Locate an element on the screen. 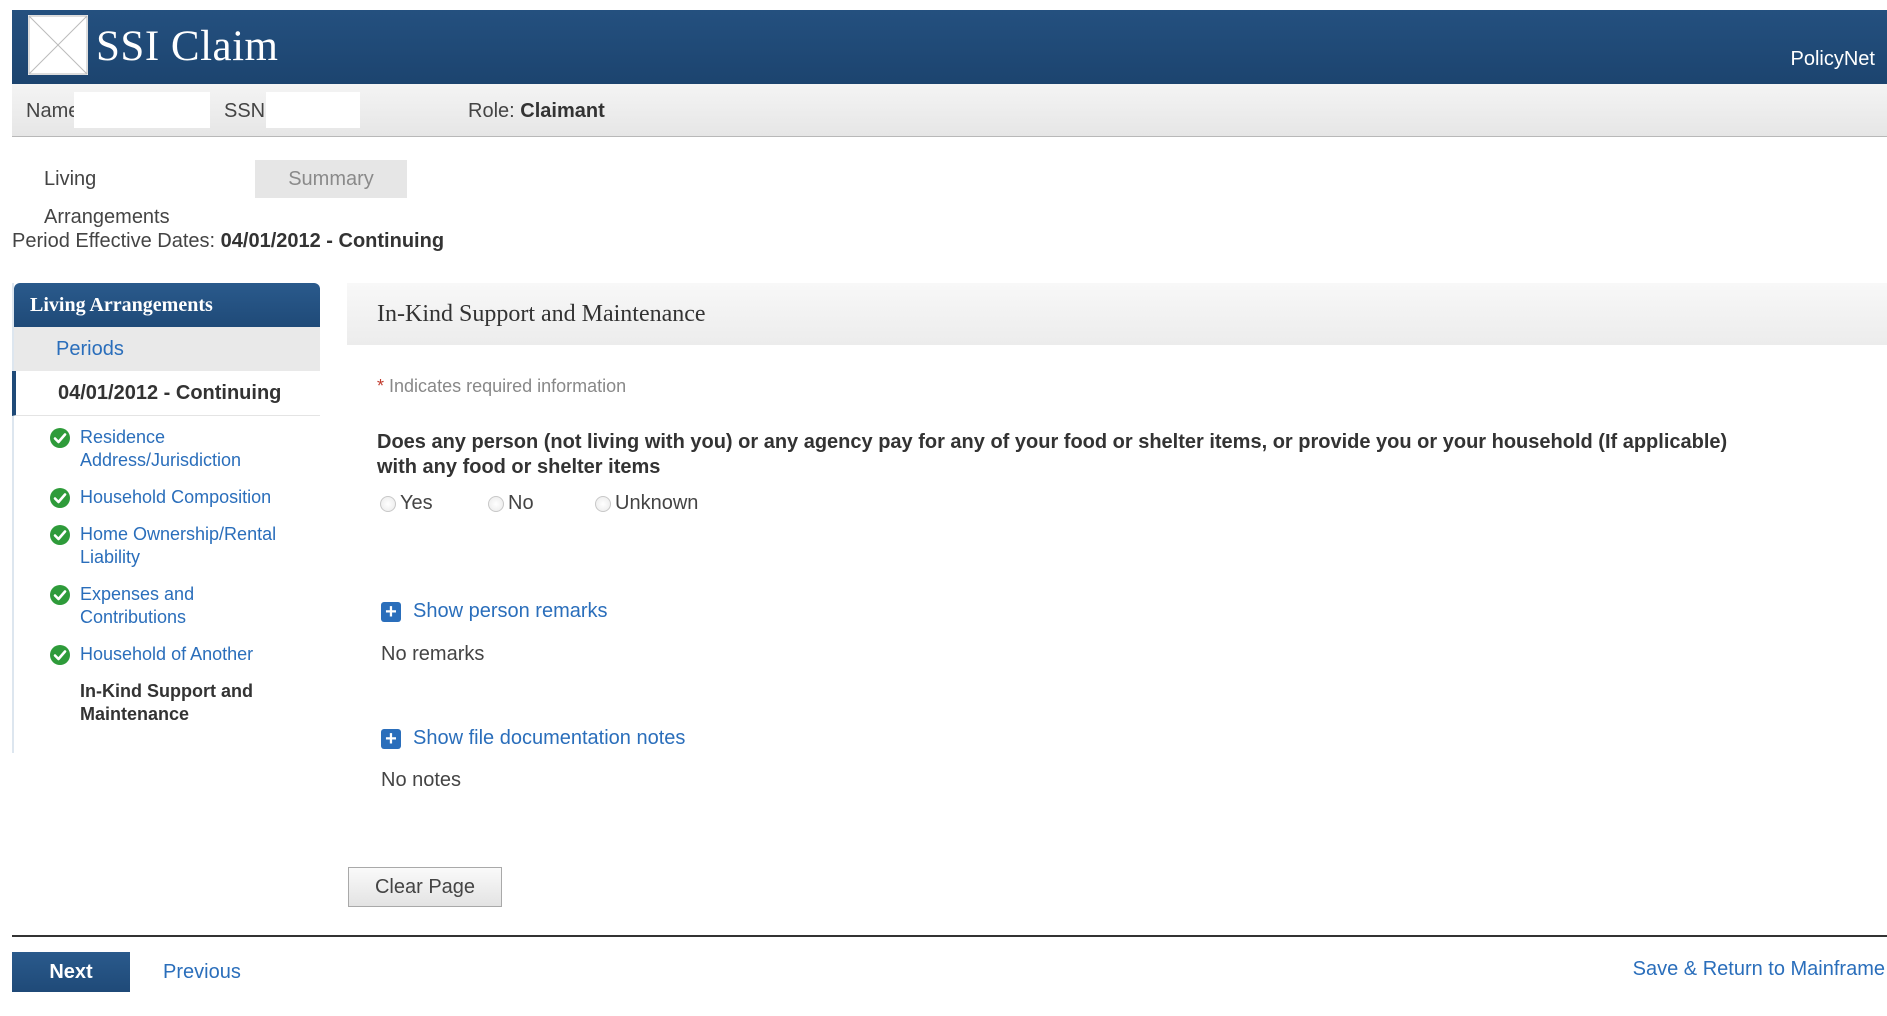 The height and width of the screenshot is (1016, 1887). sidebar-item-label: Expenses and Contributions is located at coordinates (137, 605).